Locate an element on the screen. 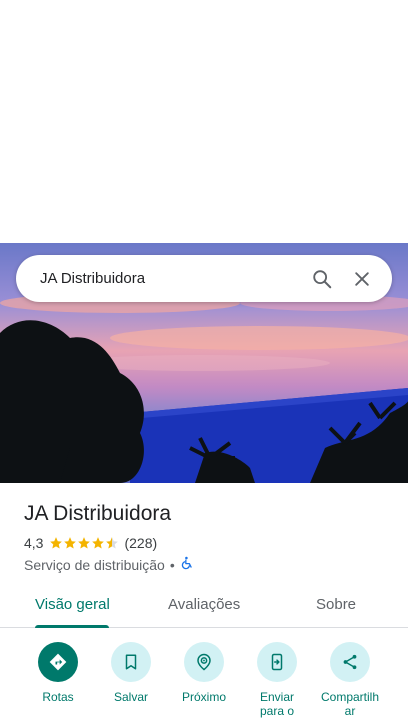 The image size is (408, 726). send-to-phone-button: Enviar para o is located at coordinates (277, 680).